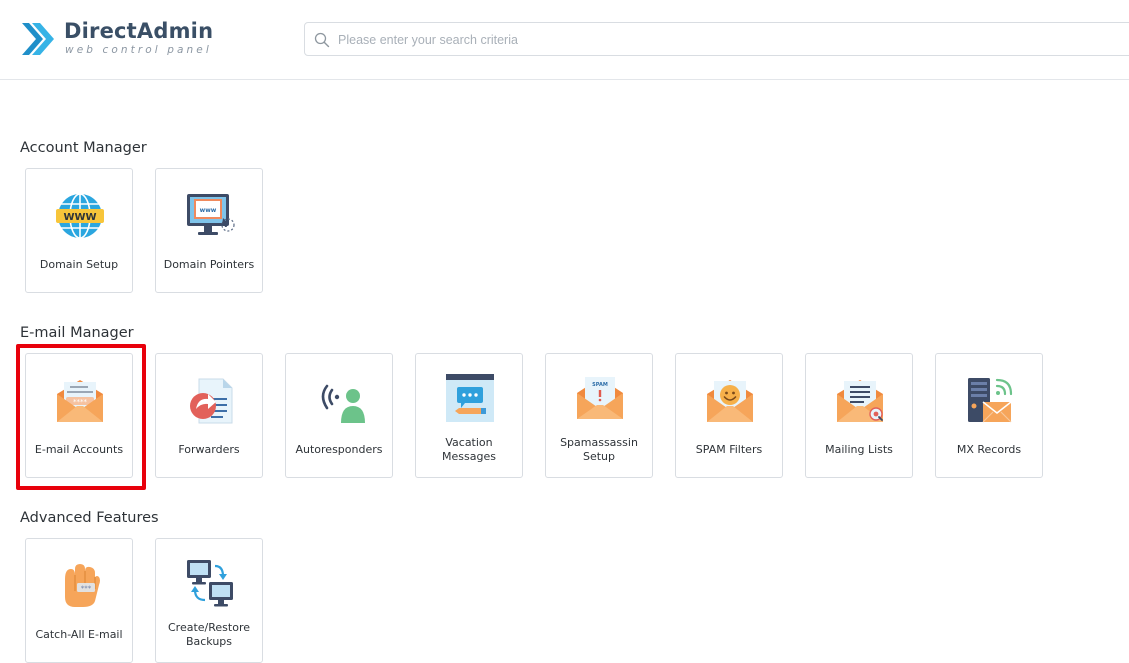 The height and width of the screenshot is (663, 1129). I want to click on computers-sync-icon, so click(210, 585).